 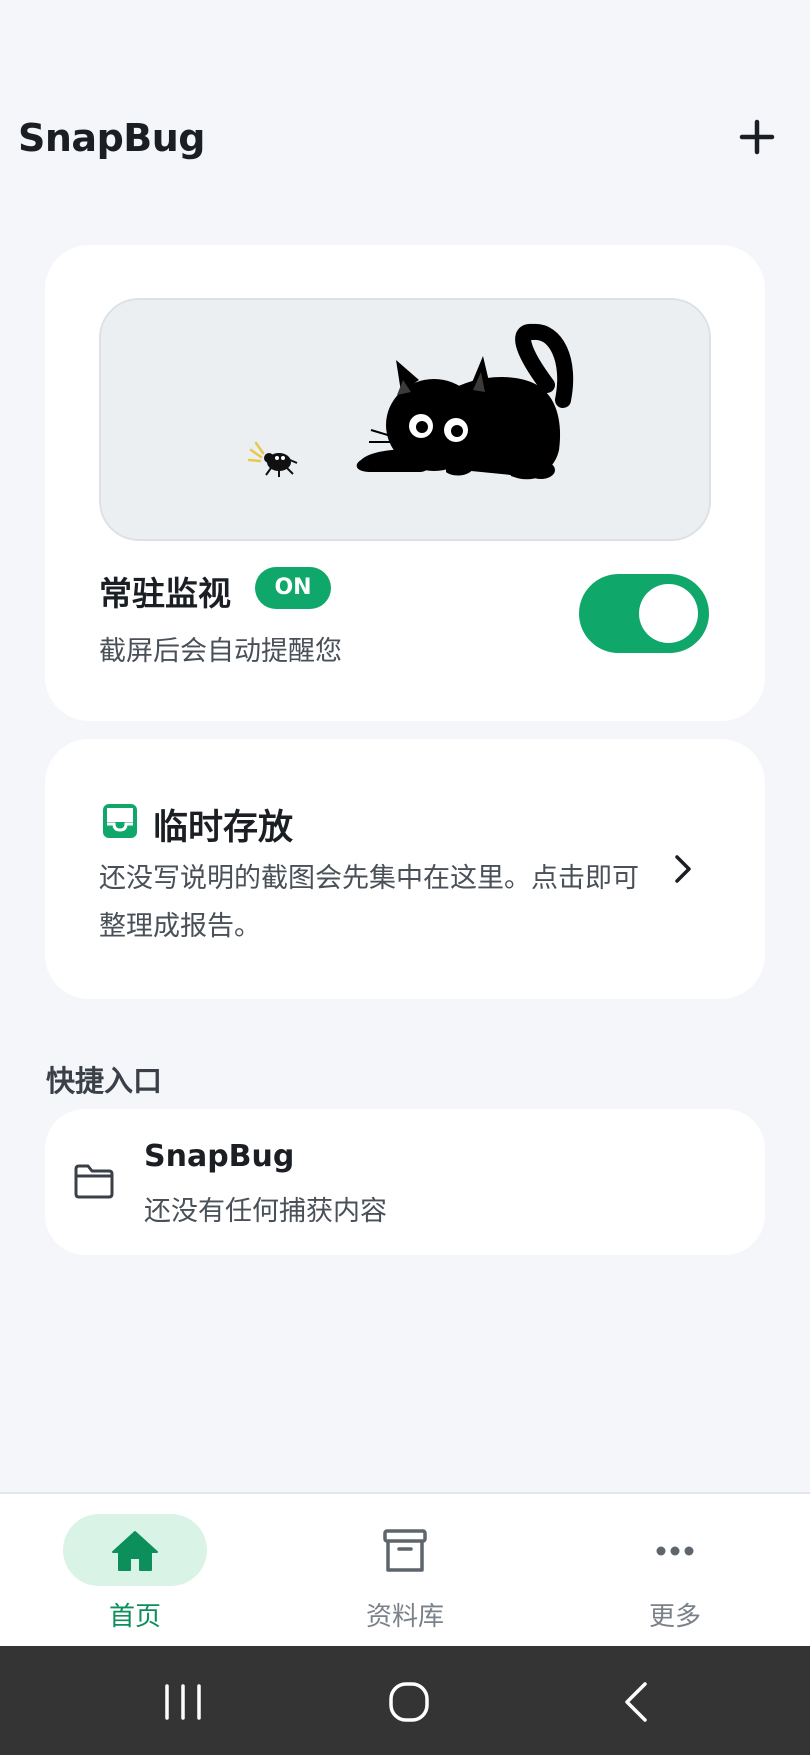 I want to click on temp-storage-card: 临时存放 还没写说明的截图会先集中在这里。点击即可整理成报告。, so click(x=405, y=869).